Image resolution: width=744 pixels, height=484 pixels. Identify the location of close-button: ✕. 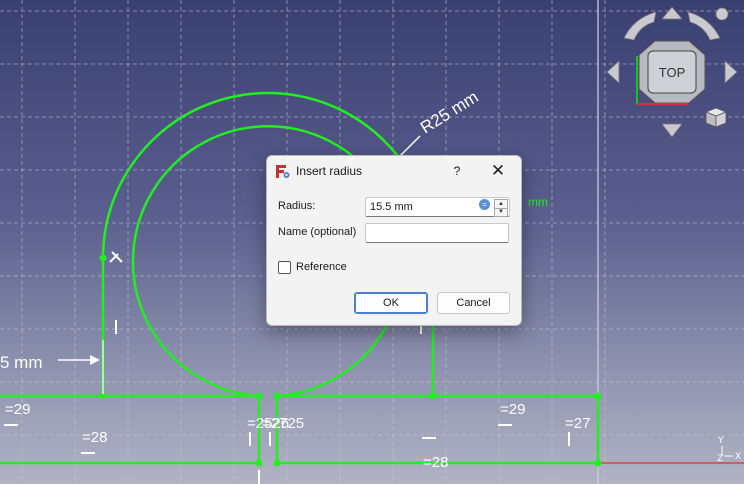
(498, 171).